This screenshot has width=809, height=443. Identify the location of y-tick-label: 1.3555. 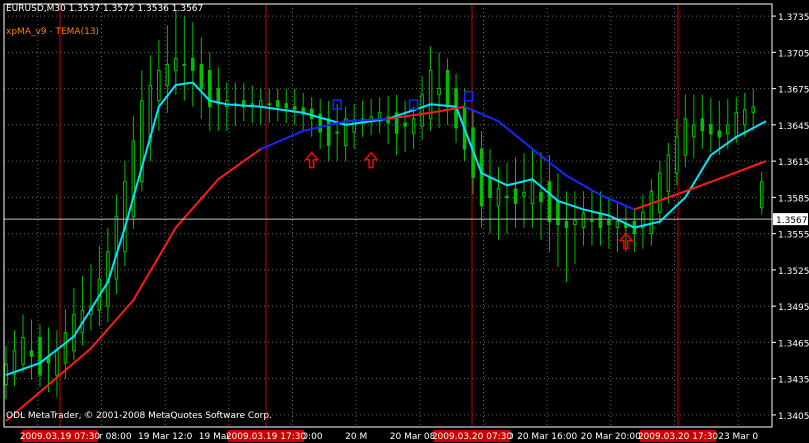
(793, 236).